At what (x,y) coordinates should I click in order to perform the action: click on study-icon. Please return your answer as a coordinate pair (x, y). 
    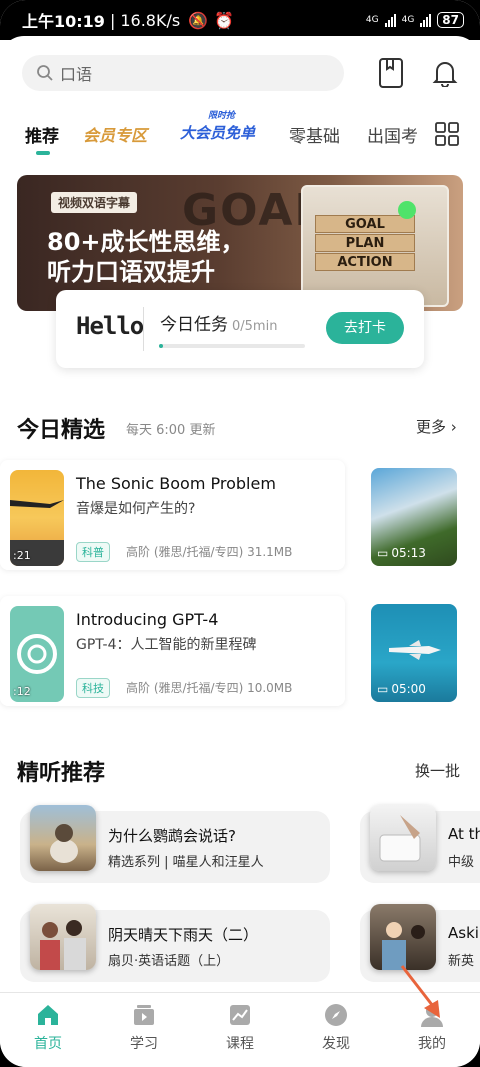
    Looking at the image, I should click on (144, 1015).